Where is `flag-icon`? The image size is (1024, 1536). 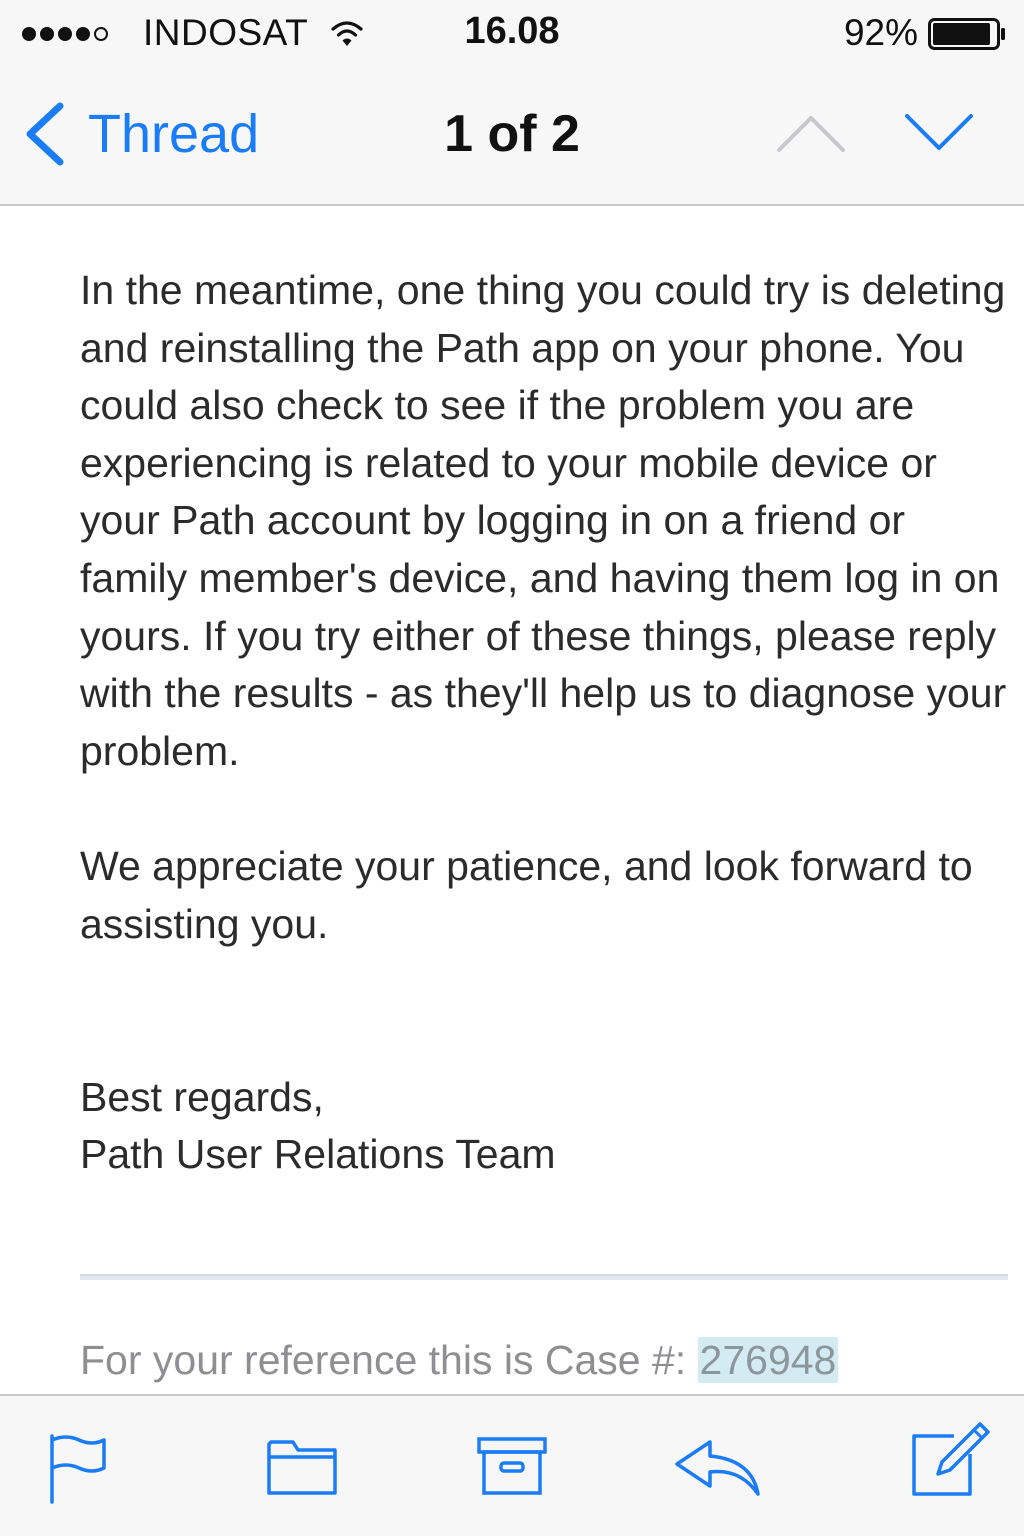 flag-icon is located at coordinates (78, 1469).